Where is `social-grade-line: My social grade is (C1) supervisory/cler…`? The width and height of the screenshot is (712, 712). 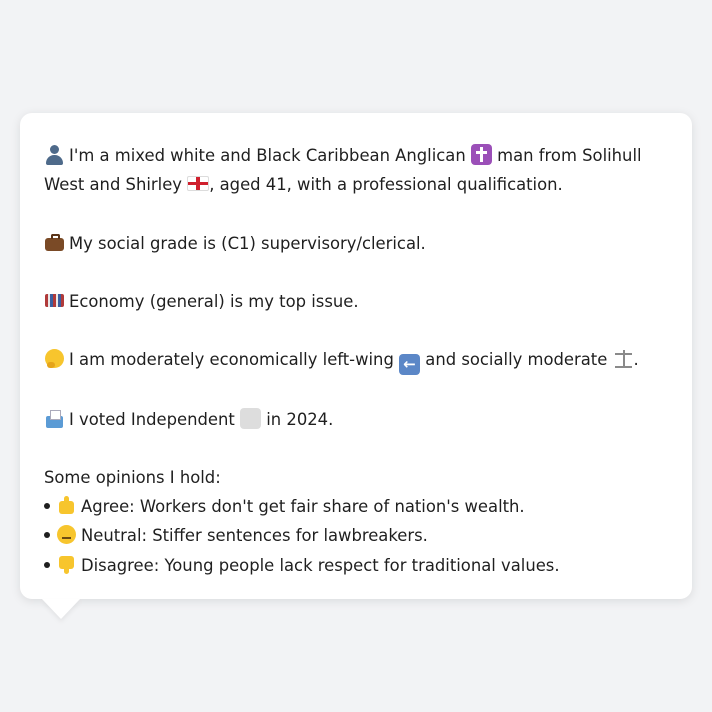
social-grade-line: My social grade is (C1) supervisory/cler… is located at coordinates (356, 243).